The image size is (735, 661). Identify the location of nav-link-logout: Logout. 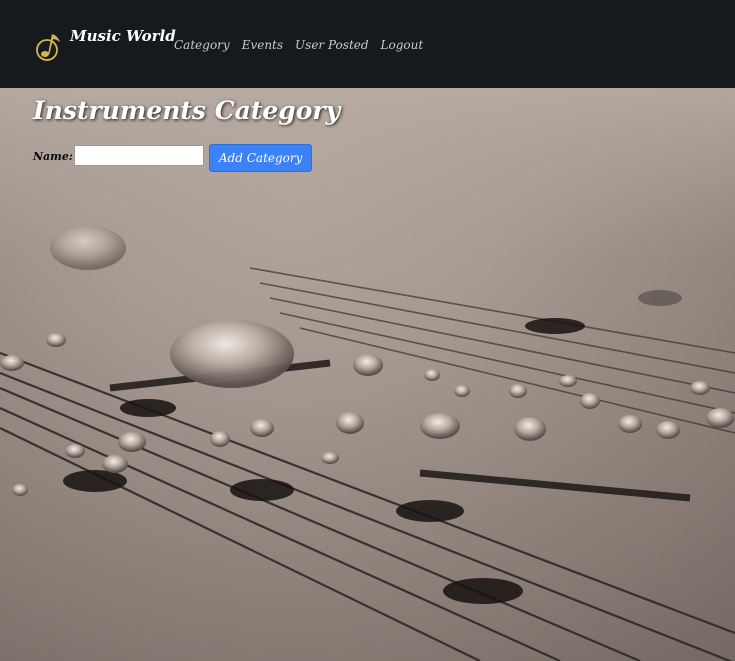
(402, 45).